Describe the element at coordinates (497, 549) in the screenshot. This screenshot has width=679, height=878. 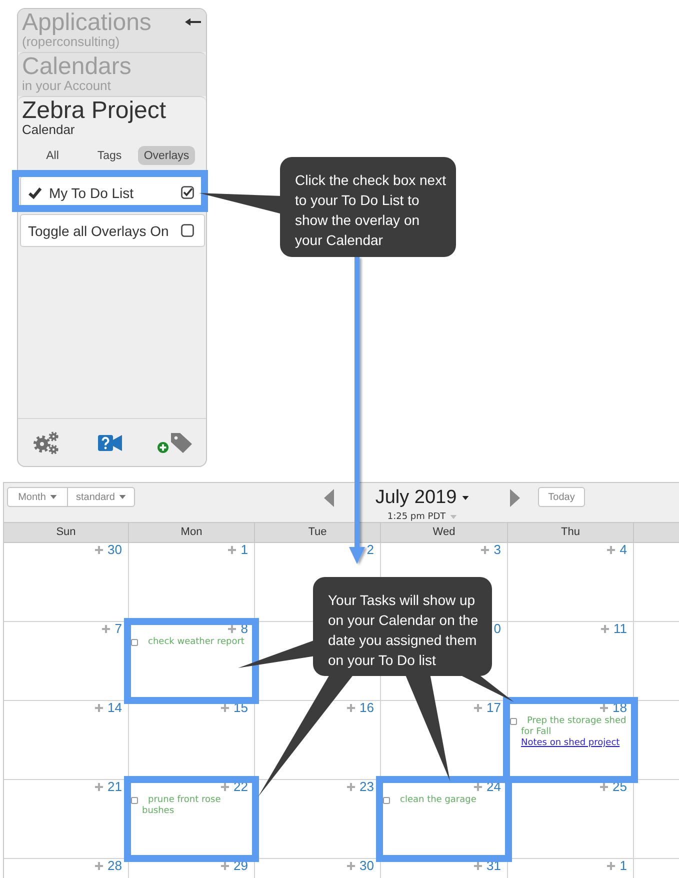
I see `day-number: 3` at that location.